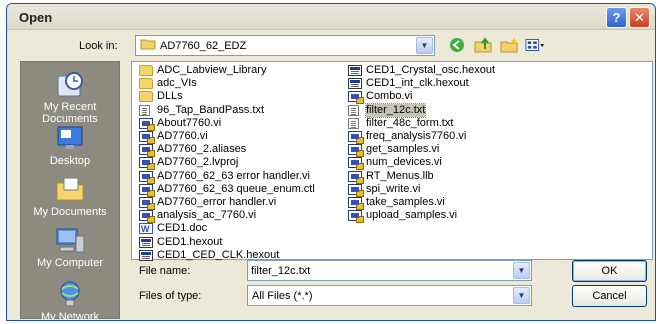  What do you see at coordinates (244, 177) in the screenshot?
I see `file-list-item: AD7760_62_63 error handler.vi` at bounding box center [244, 177].